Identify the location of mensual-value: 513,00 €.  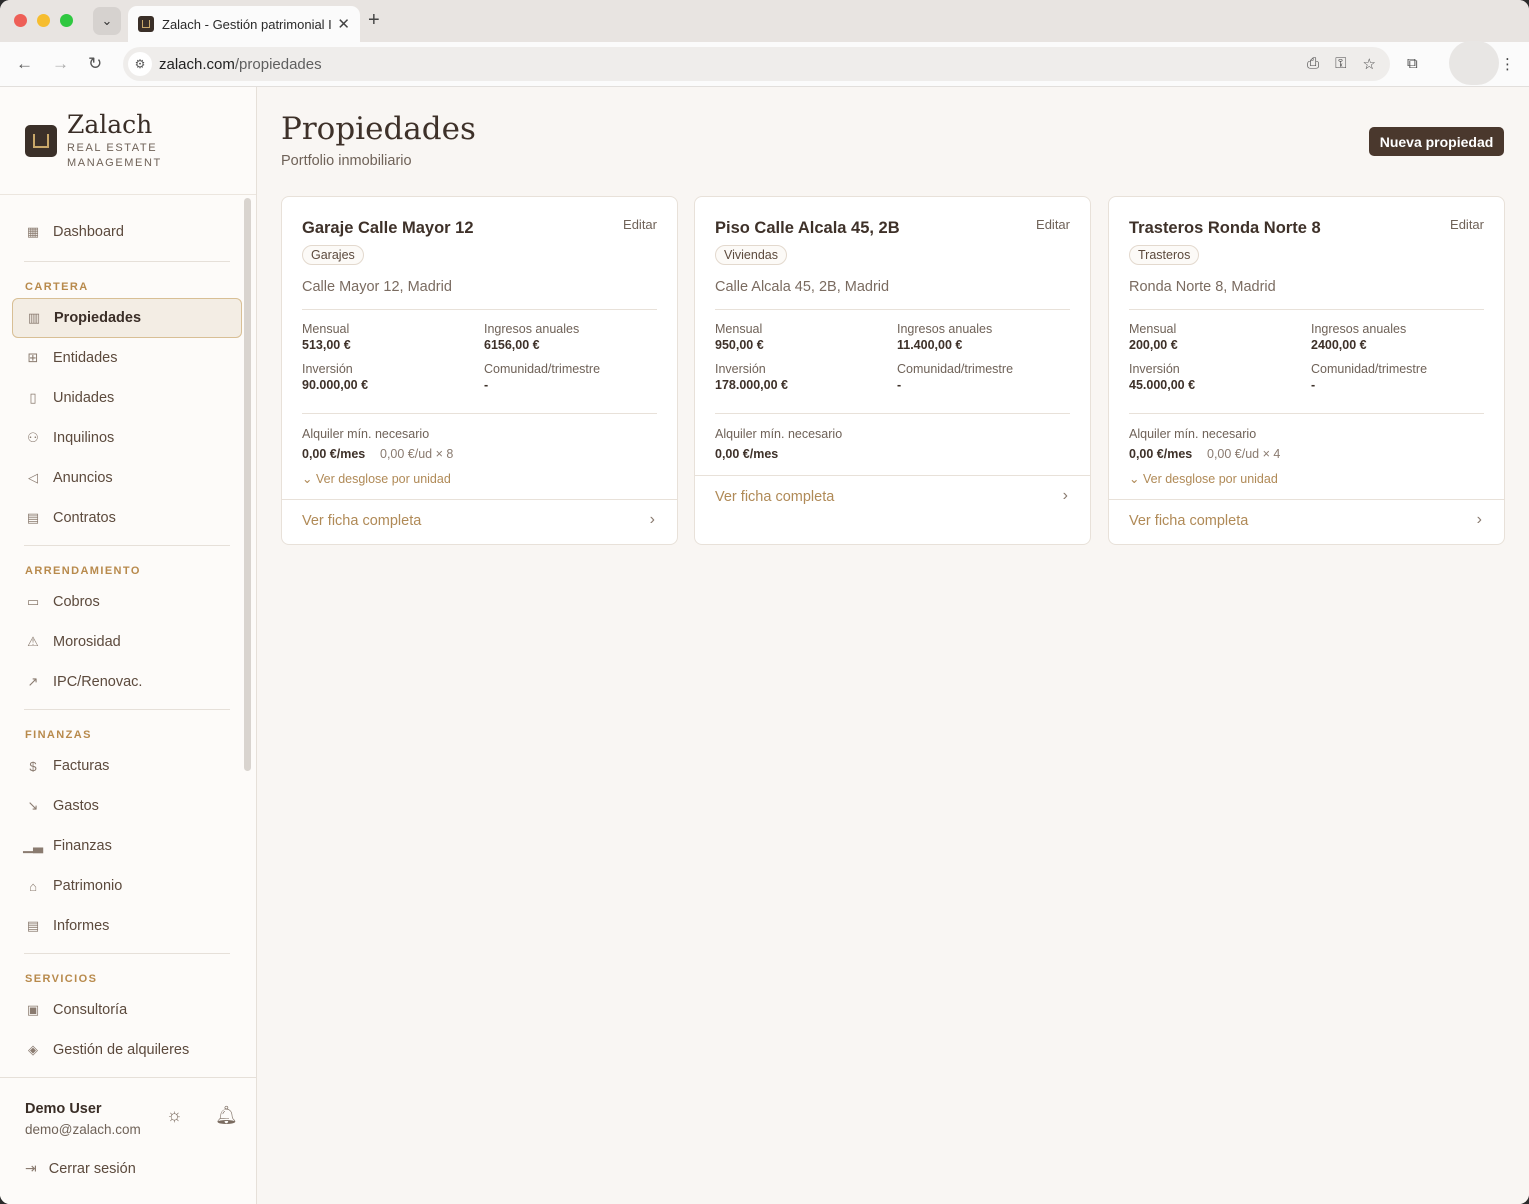
(326, 345).